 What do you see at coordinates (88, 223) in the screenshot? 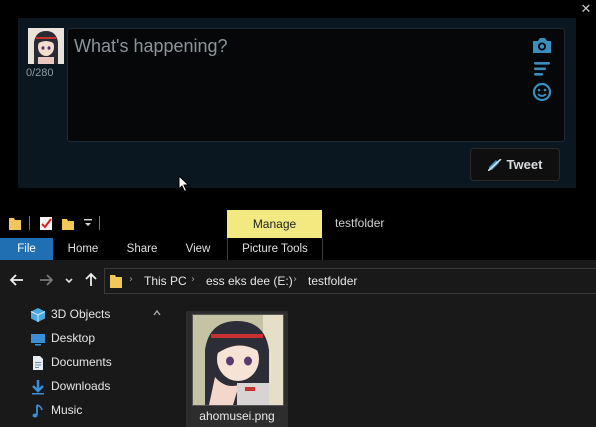
I see `customize-toolbar-icon` at bounding box center [88, 223].